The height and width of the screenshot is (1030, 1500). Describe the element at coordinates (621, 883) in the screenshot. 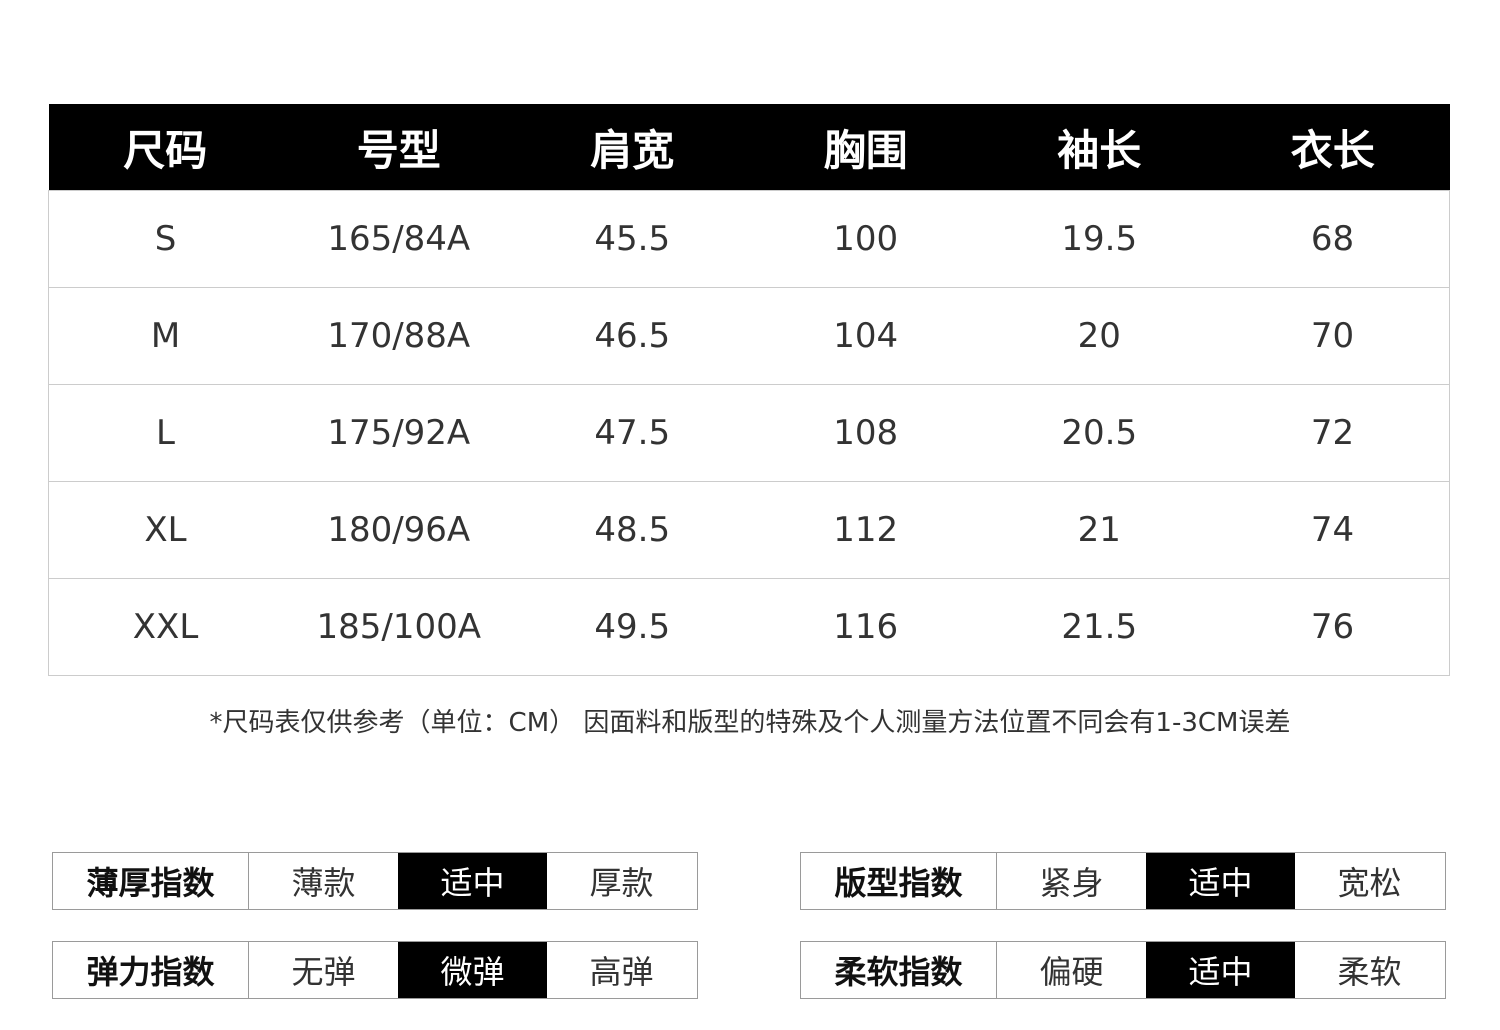

I see `thickness-option: 厚款` at that location.